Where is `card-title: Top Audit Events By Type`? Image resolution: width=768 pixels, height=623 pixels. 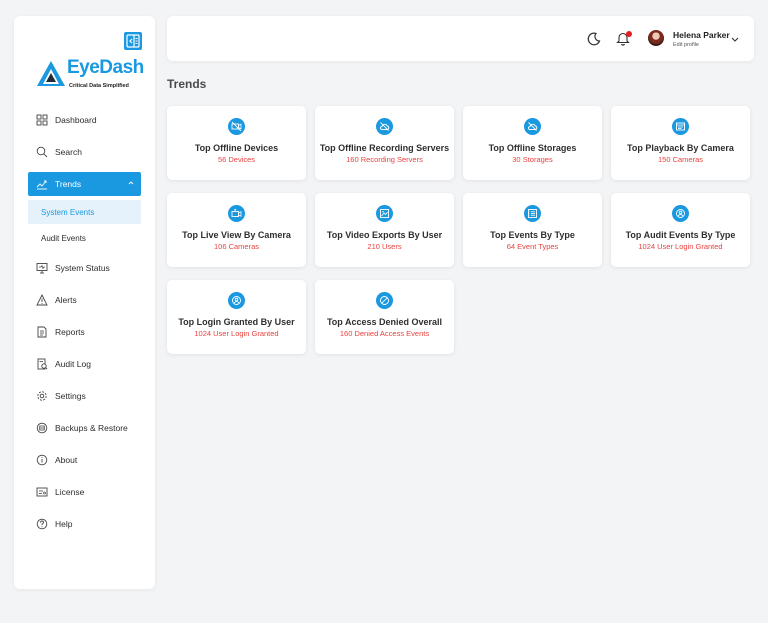 card-title: Top Audit Events By Type is located at coordinates (680, 235).